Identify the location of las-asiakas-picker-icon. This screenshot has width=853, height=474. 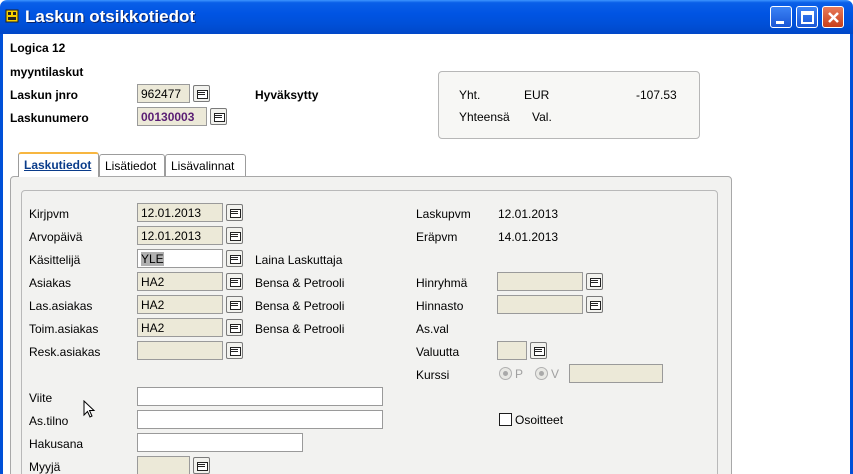
(234, 304).